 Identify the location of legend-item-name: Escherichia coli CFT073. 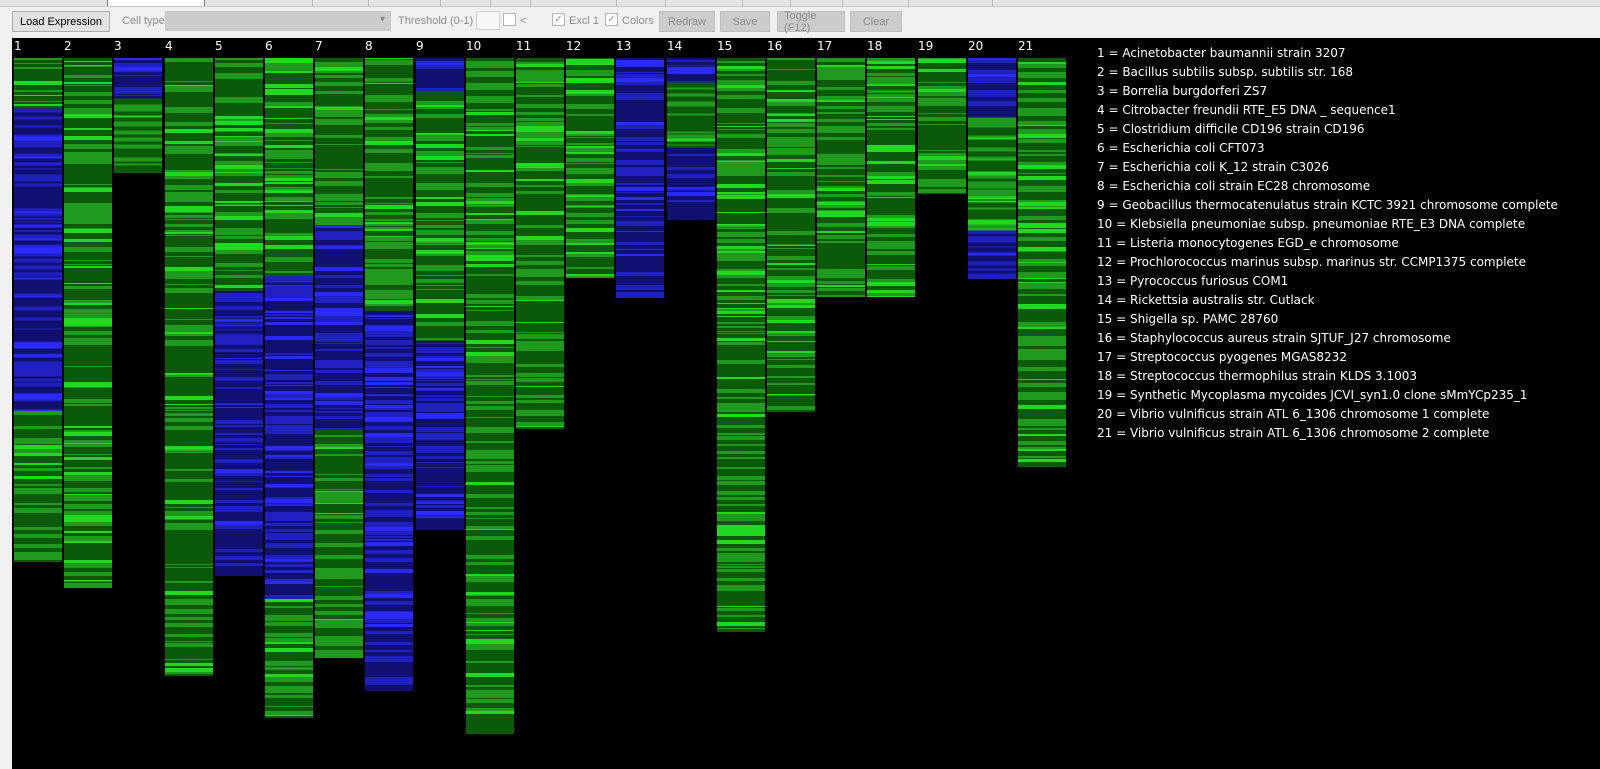
(1193, 148).